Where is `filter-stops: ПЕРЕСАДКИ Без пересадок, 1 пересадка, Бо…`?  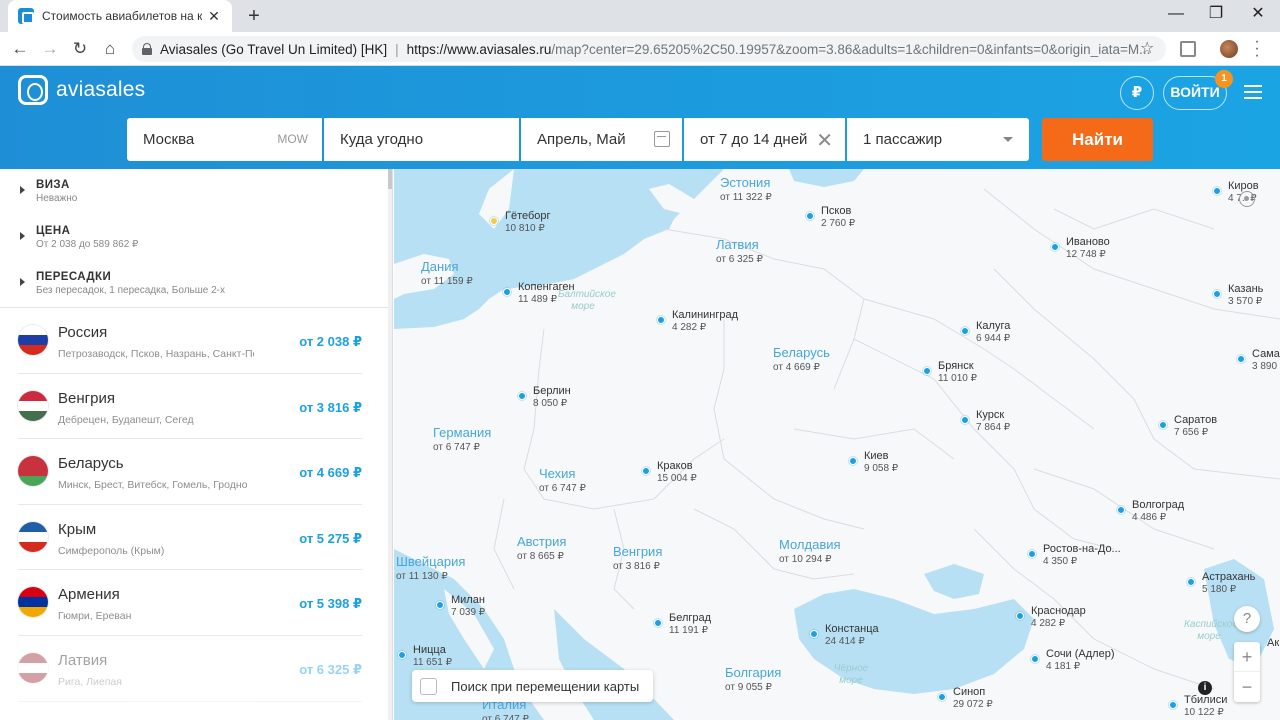 filter-stops: ПЕРЕСАДКИ Без пересадок, 1 пересадка, Бо… is located at coordinates (196, 284).